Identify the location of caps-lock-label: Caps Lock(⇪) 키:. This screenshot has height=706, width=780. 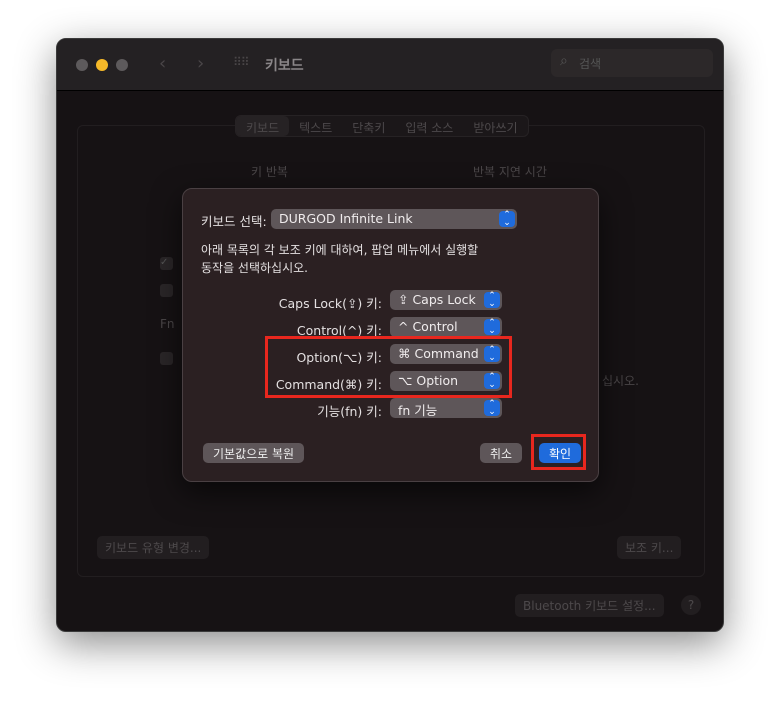
(330, 303).